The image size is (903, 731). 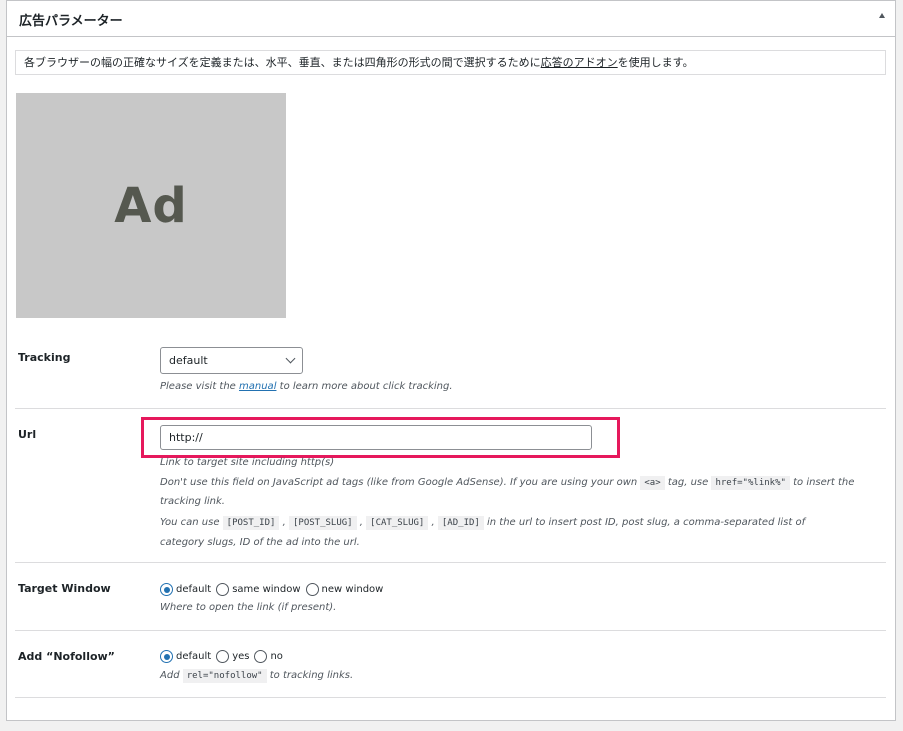 I want to click on nofollow-yes-radio, so click(x=223, y=656).